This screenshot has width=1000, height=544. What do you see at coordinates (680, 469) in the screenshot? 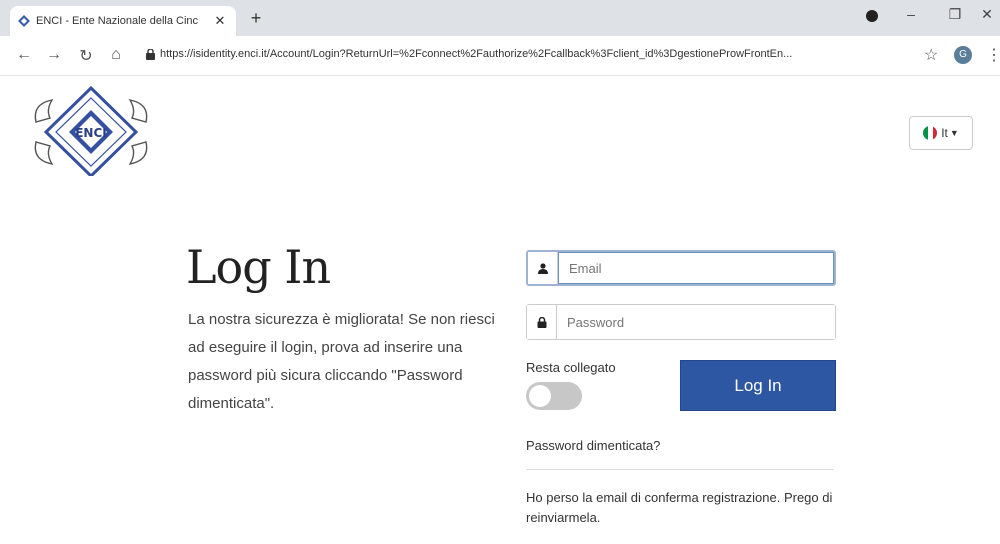
I see `divider` at bounding box center [680, 469].